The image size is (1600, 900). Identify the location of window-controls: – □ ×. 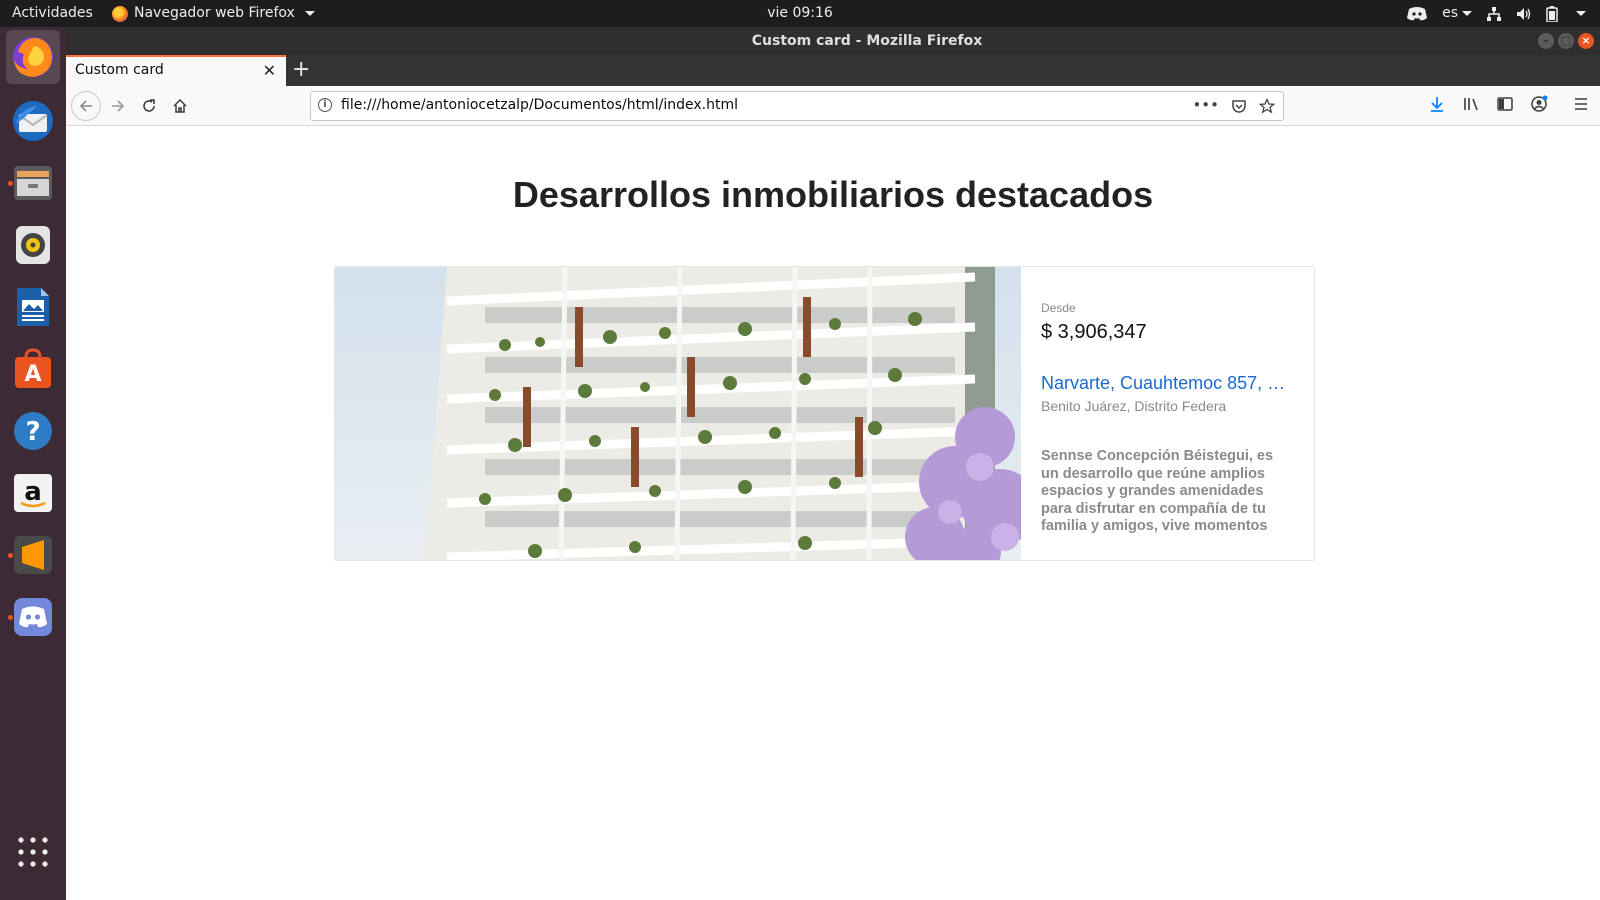
(1566, 41).